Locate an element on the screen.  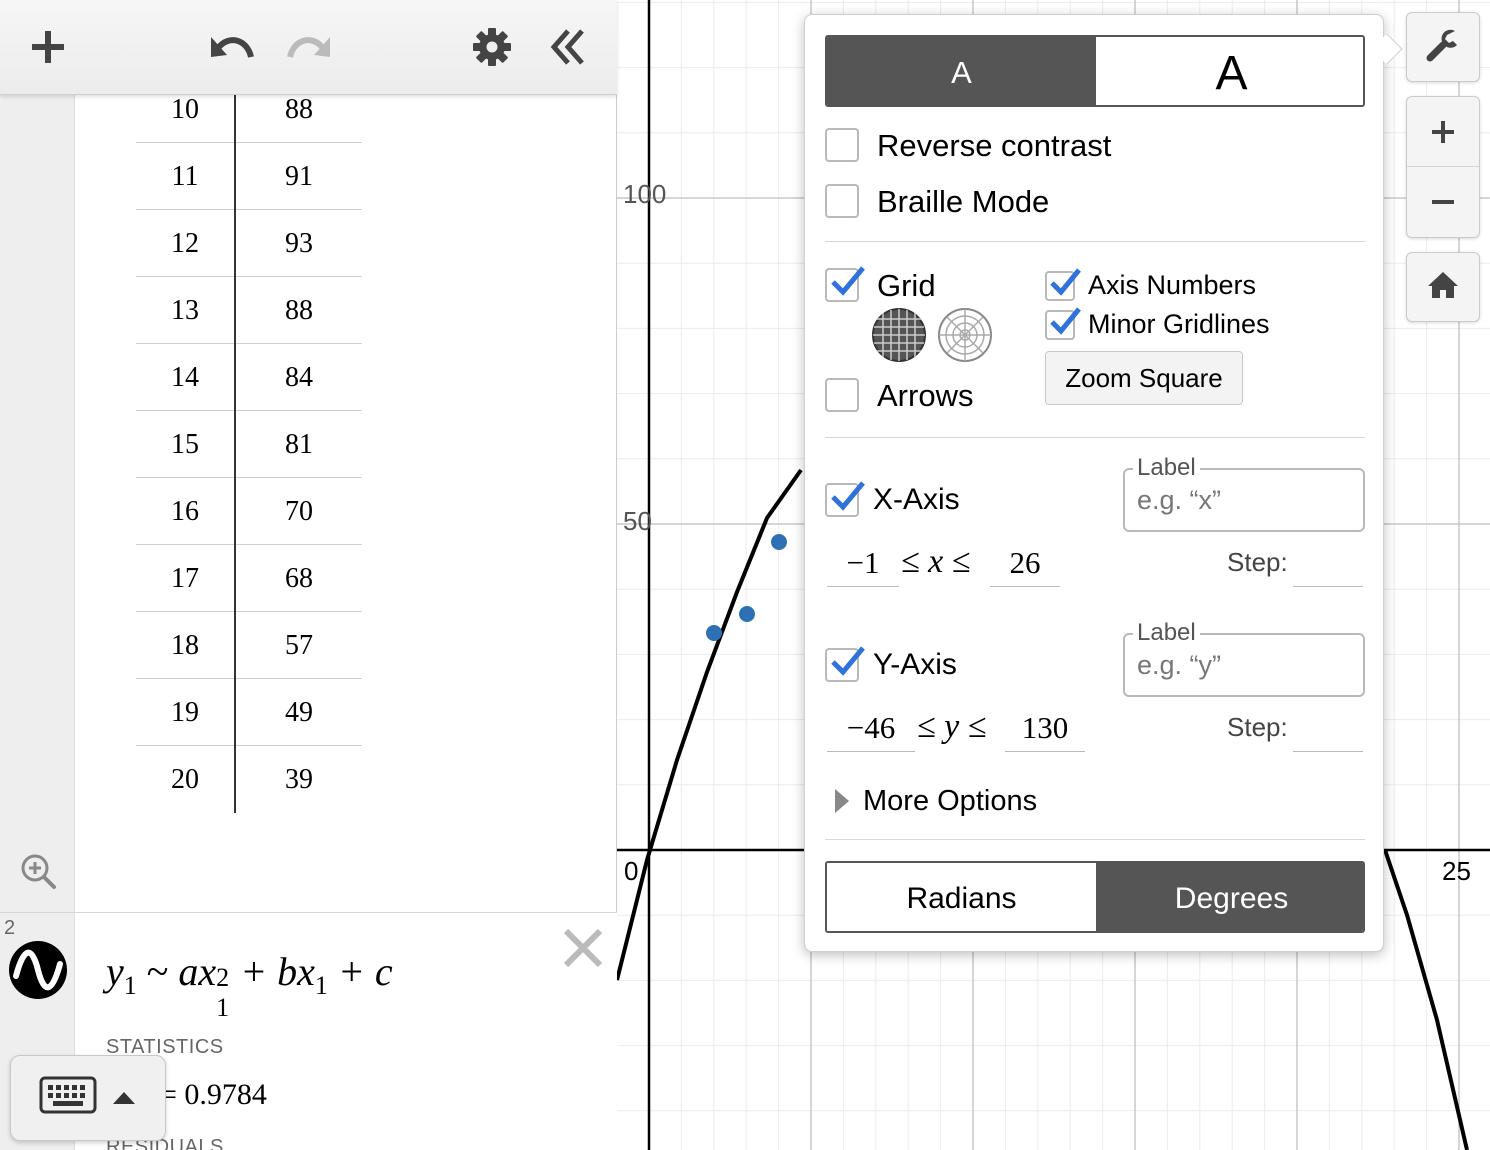
table-row: 11 91 is located at coordinates (249, 176).